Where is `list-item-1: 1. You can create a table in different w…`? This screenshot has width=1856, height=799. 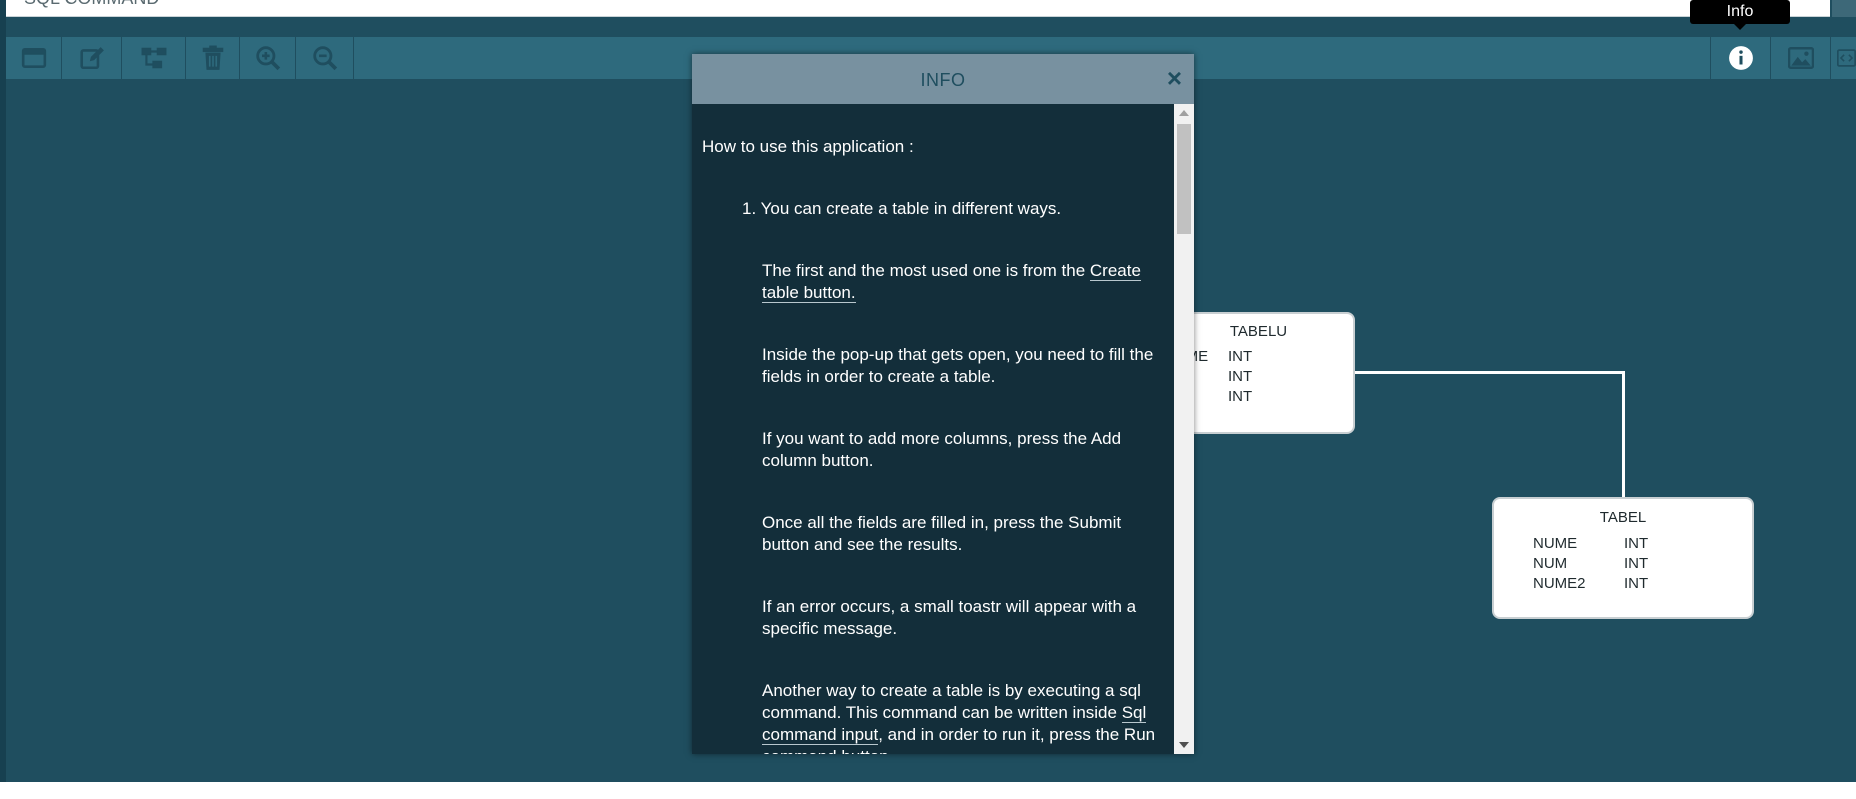 list-item-1: 1. You can create a table in different w… is located at coordinates (902, 208).